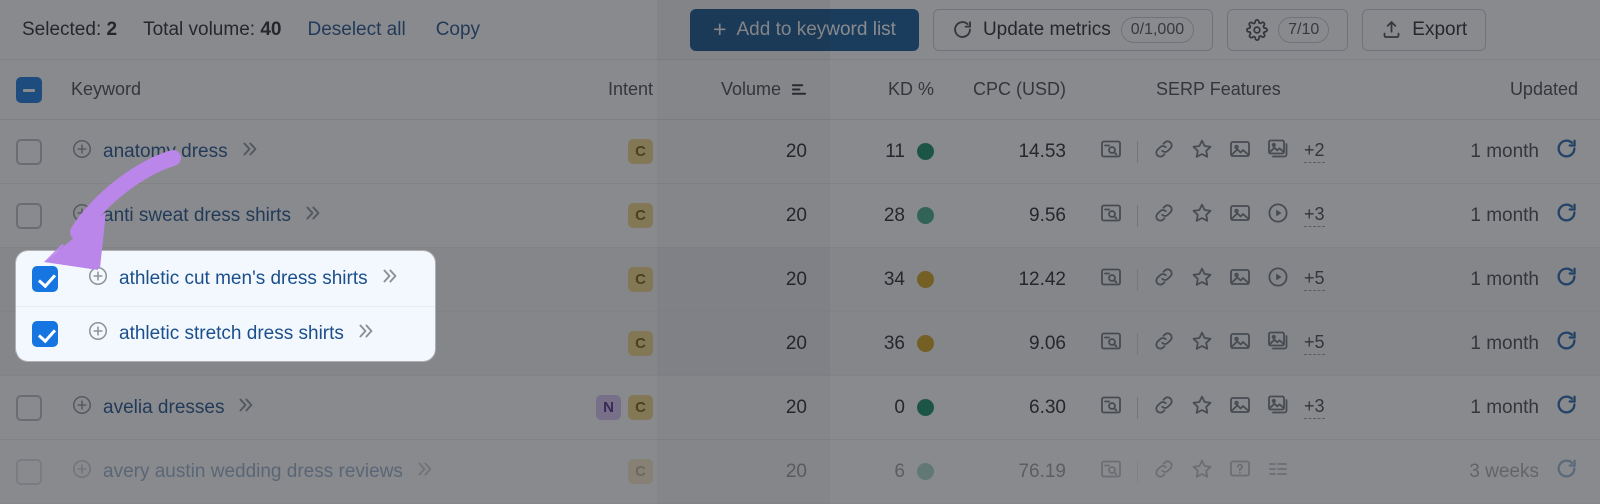  Describe the element at coordinates (307, 89) in the screenshot. I see `header-keyword: Keyword` at that location.